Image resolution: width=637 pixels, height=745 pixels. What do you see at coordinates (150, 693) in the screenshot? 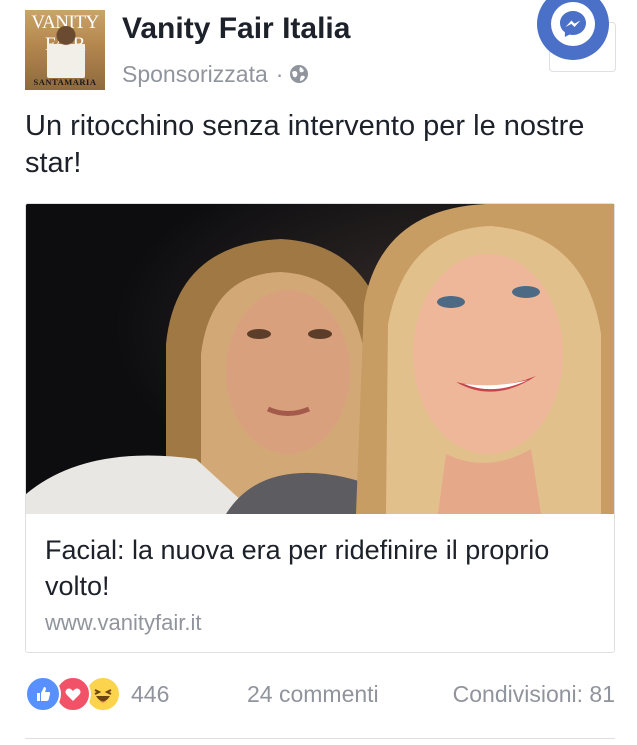
I see `reaction-count: 446` at bounding box center [150, 693].